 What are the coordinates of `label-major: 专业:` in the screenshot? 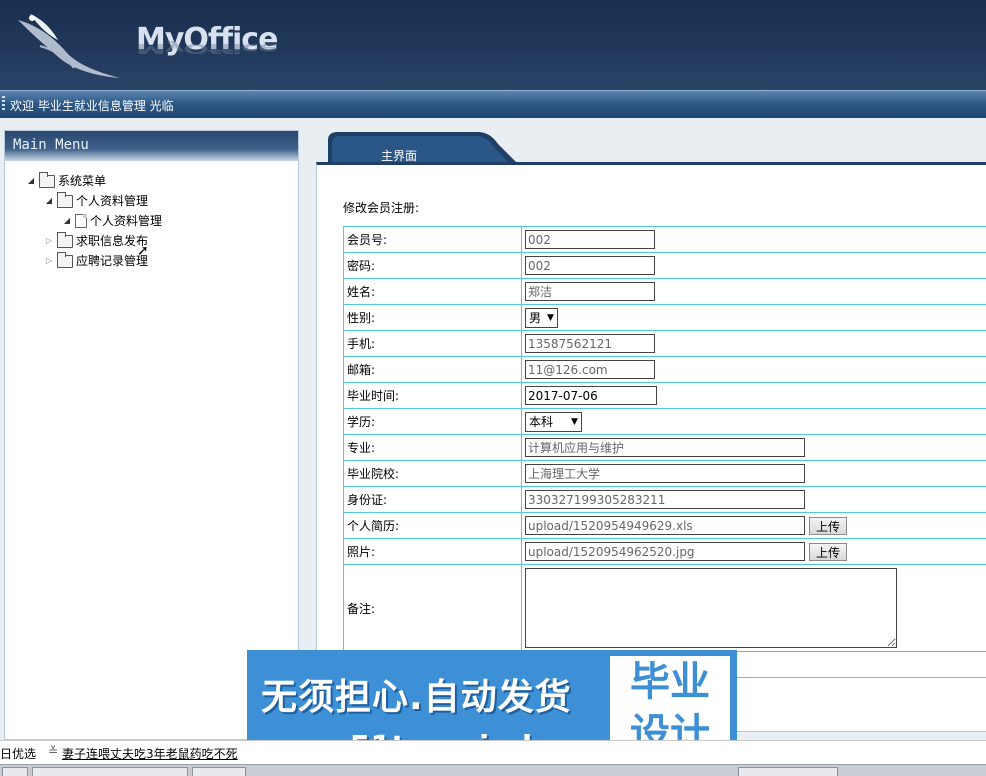 It's located at (432, 447).